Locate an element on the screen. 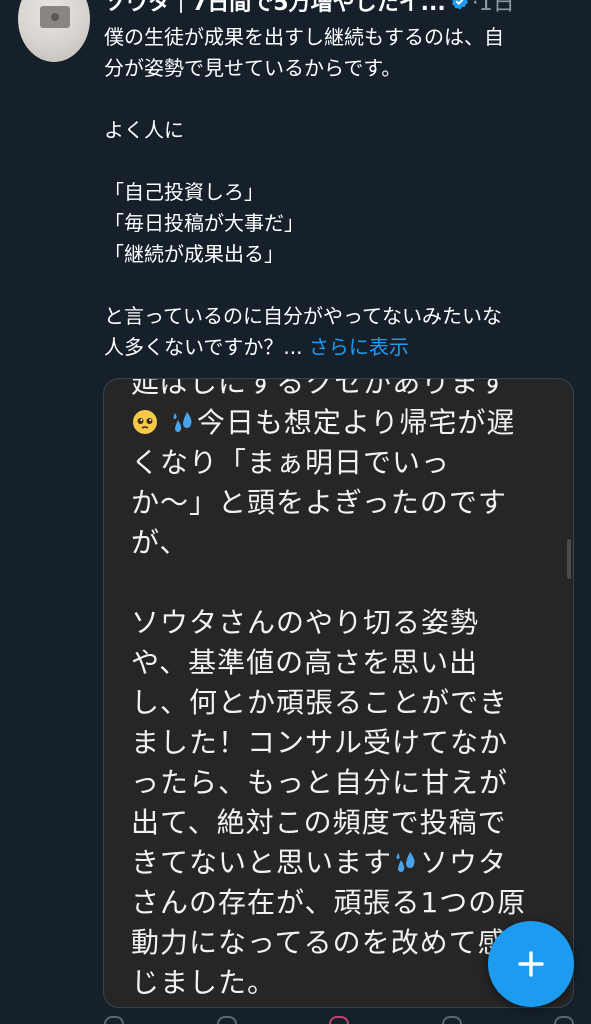 The image size is (591, 1024). media-line: さんの存在が、頑張る1つの原 is located at coordinates (329, 902).